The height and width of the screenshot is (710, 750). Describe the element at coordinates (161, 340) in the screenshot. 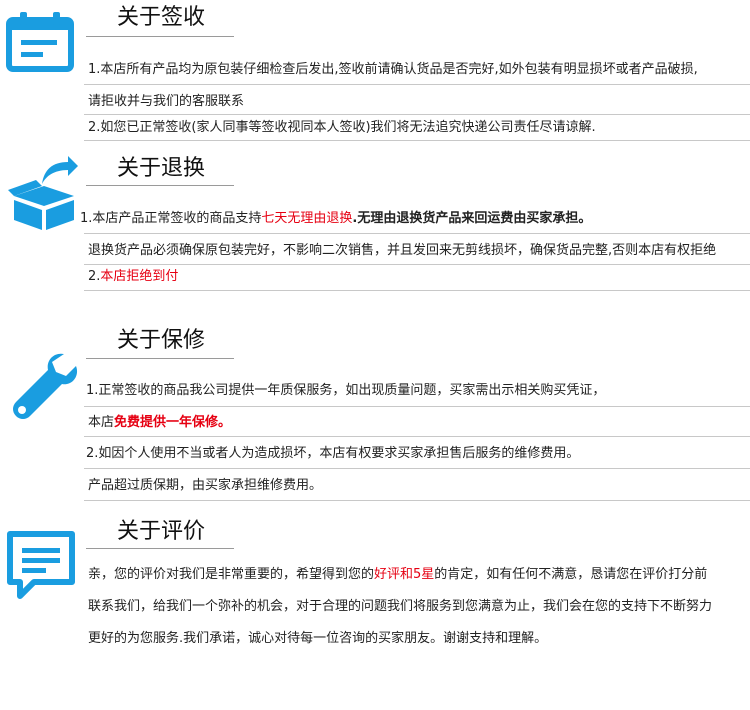

I see `section-title: 关于保修` at that location.